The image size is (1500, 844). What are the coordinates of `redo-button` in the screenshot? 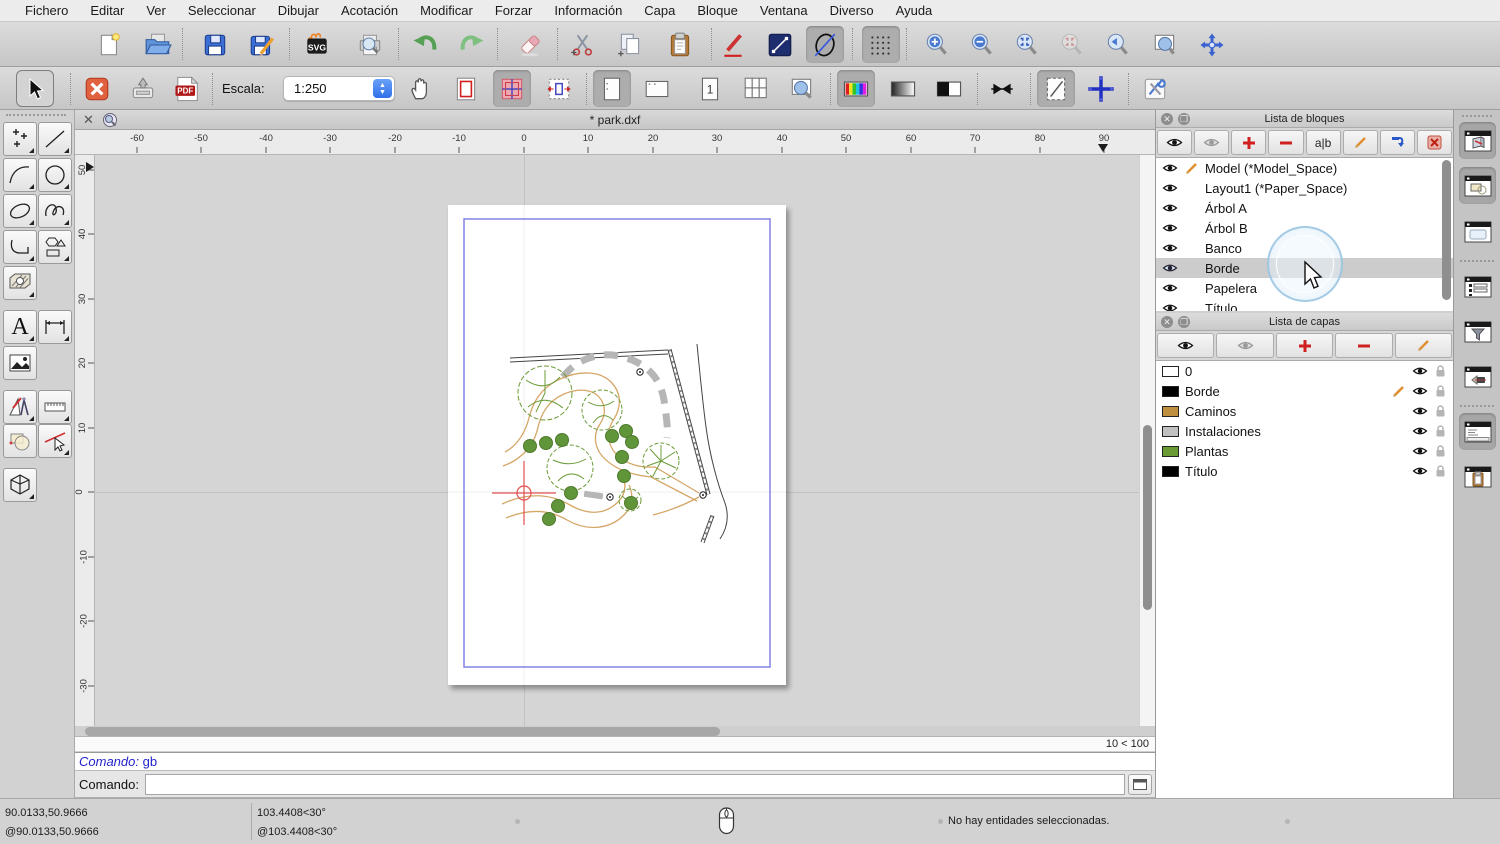 It's located at (472, 44).